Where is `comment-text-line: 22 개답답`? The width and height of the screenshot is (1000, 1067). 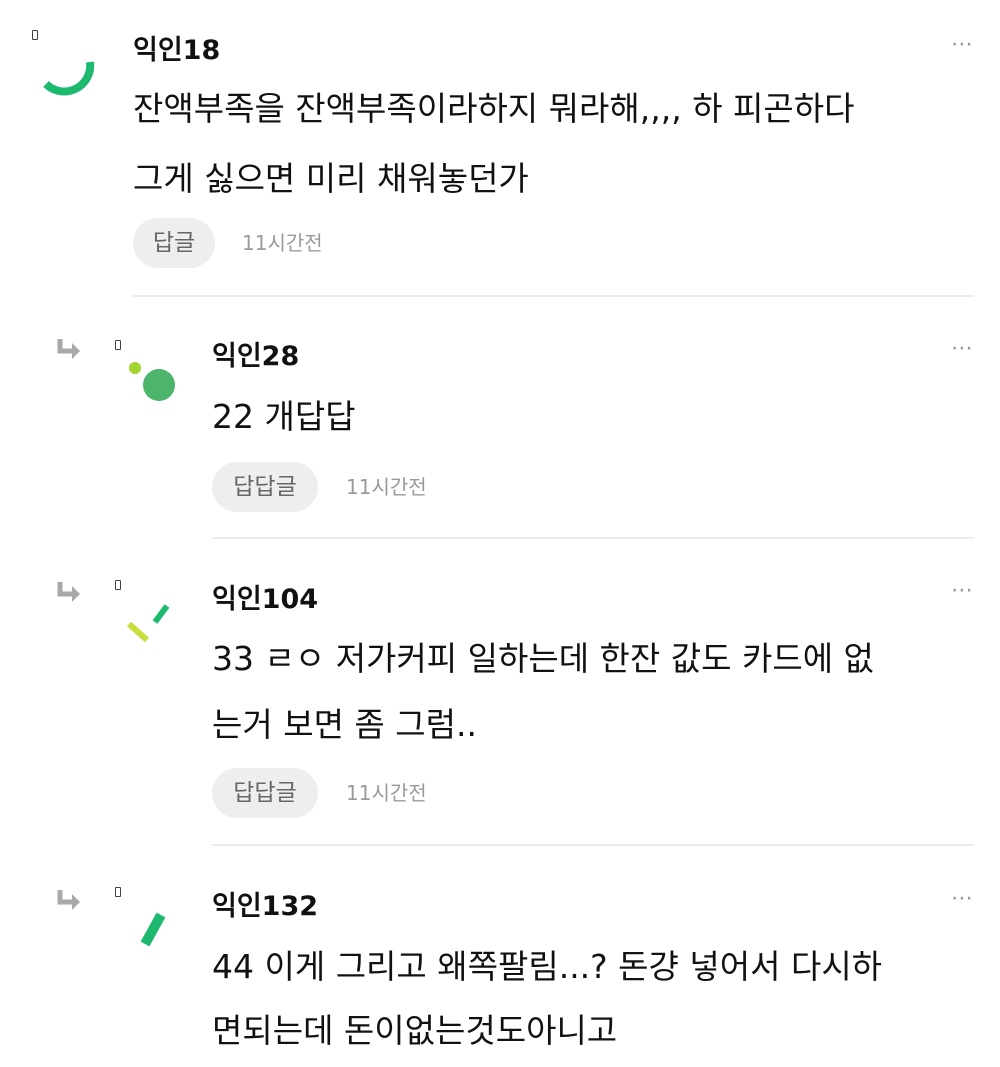 comment-text-line: 22 개답답 is located at coordinates (284, 416).